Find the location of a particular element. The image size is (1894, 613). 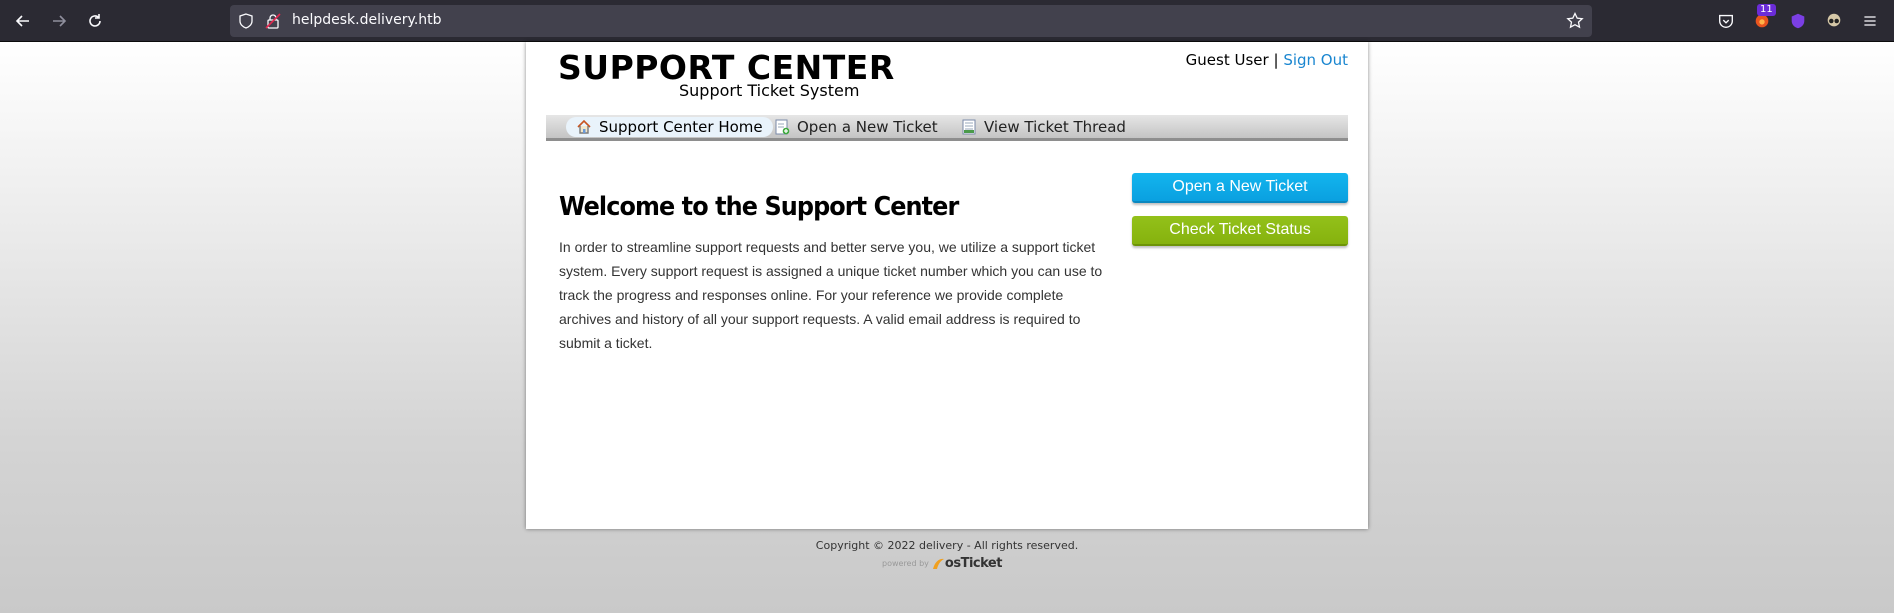

extension-shield-icon is located at coordinates (1798, 21).